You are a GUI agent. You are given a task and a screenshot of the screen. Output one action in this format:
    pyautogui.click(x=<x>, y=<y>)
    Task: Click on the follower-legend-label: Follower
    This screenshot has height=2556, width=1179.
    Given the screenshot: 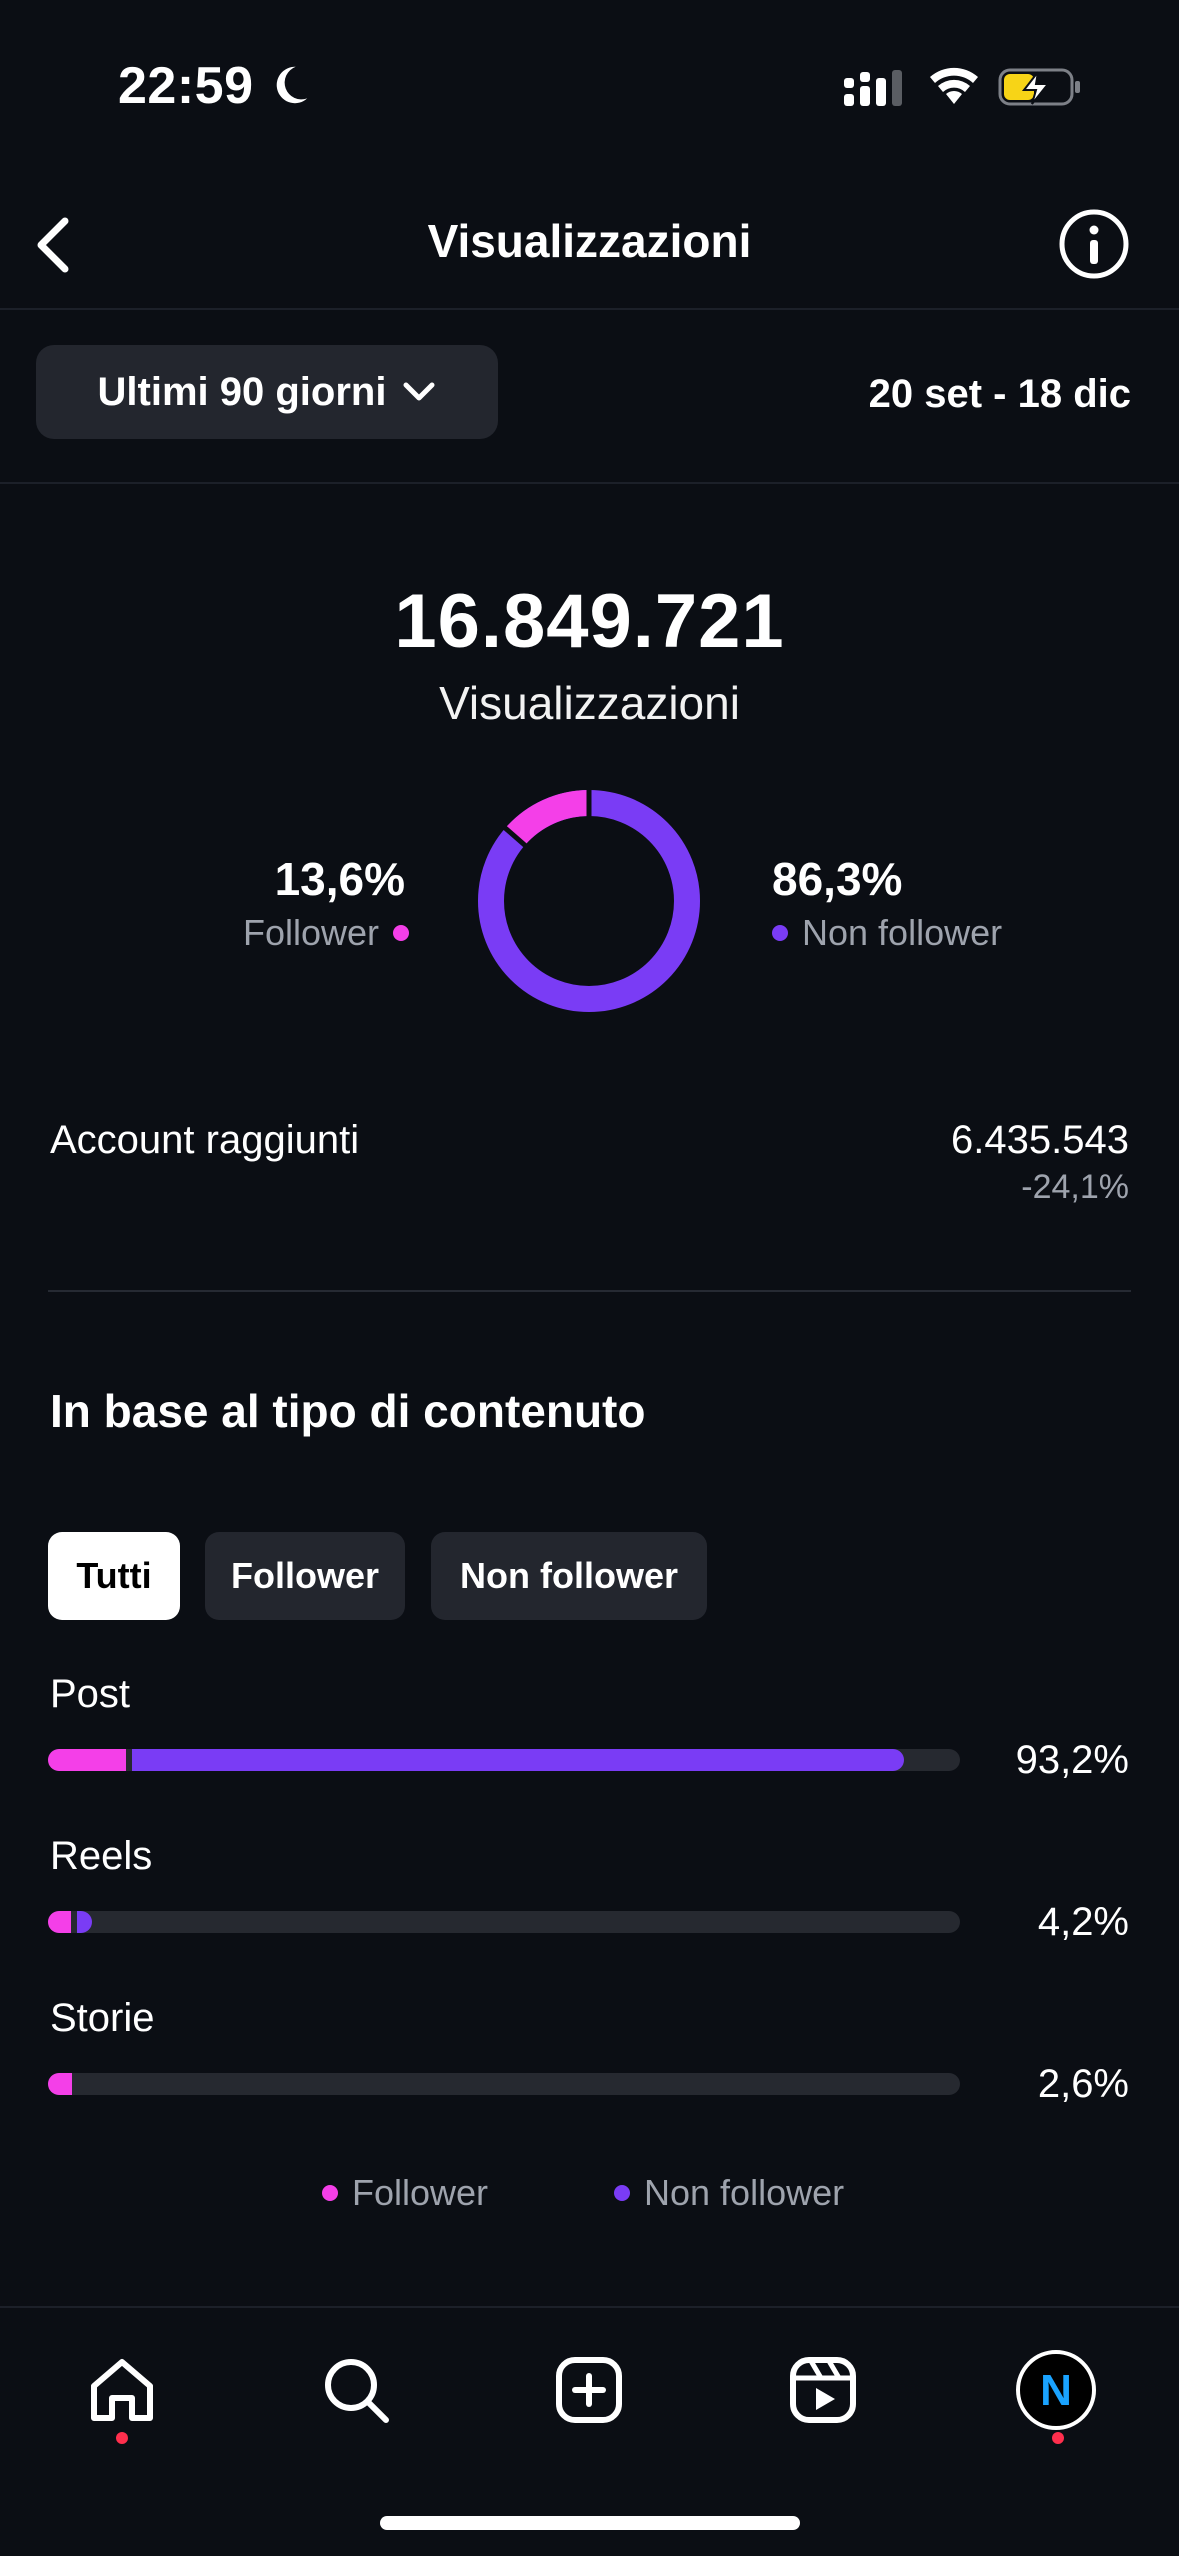 What is the action you would take?
    pyautogui.click(x=310, y=932)
    